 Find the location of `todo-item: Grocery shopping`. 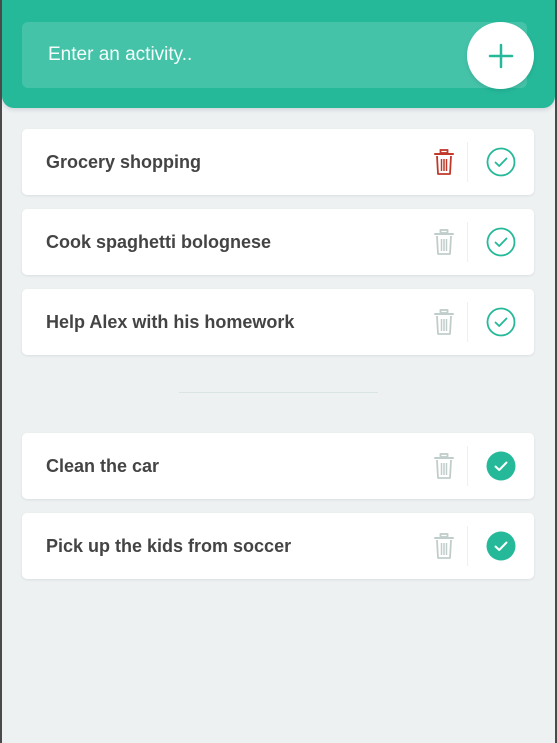

todo-item: Grocery shopping is located at coordinates (278, 162).